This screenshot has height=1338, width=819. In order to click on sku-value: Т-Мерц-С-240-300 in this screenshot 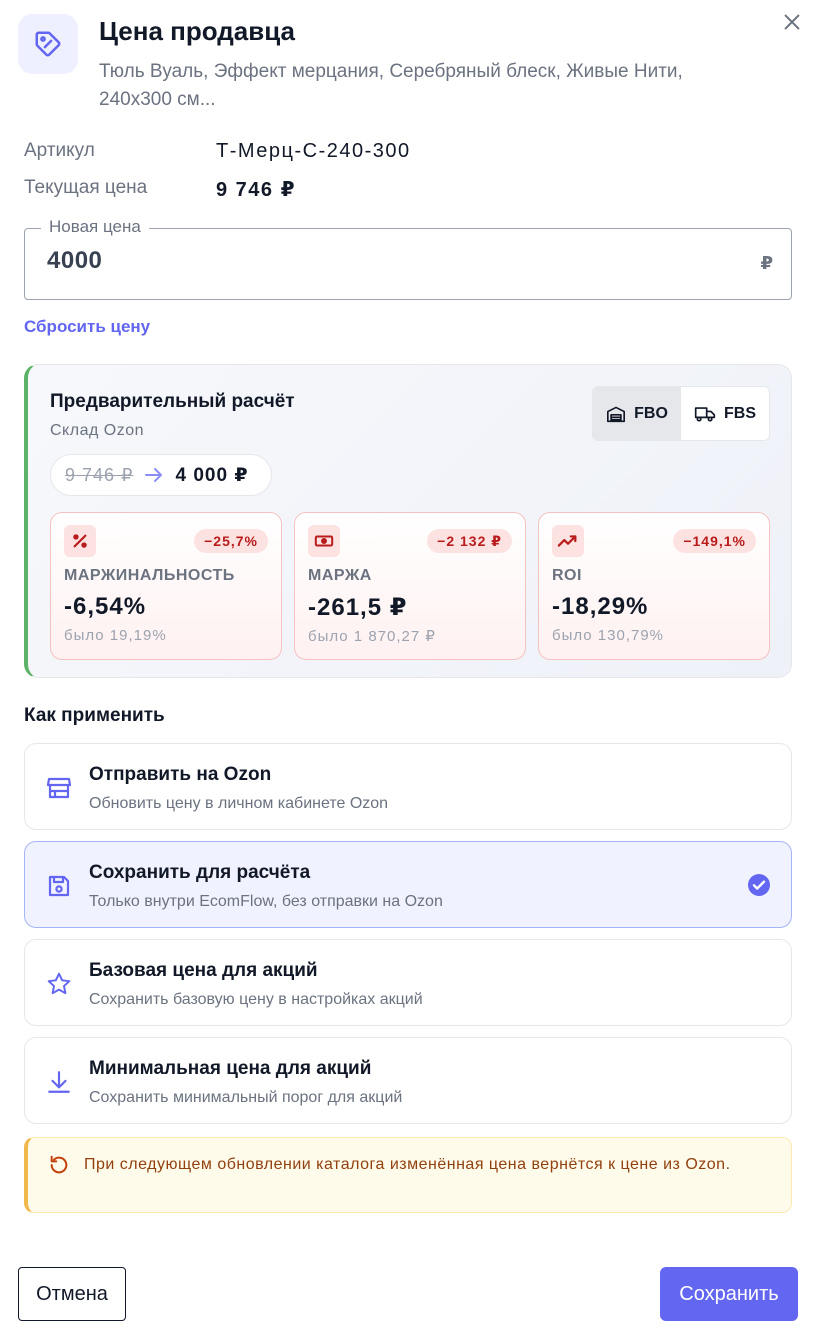, I will do `click(313, 151)`.